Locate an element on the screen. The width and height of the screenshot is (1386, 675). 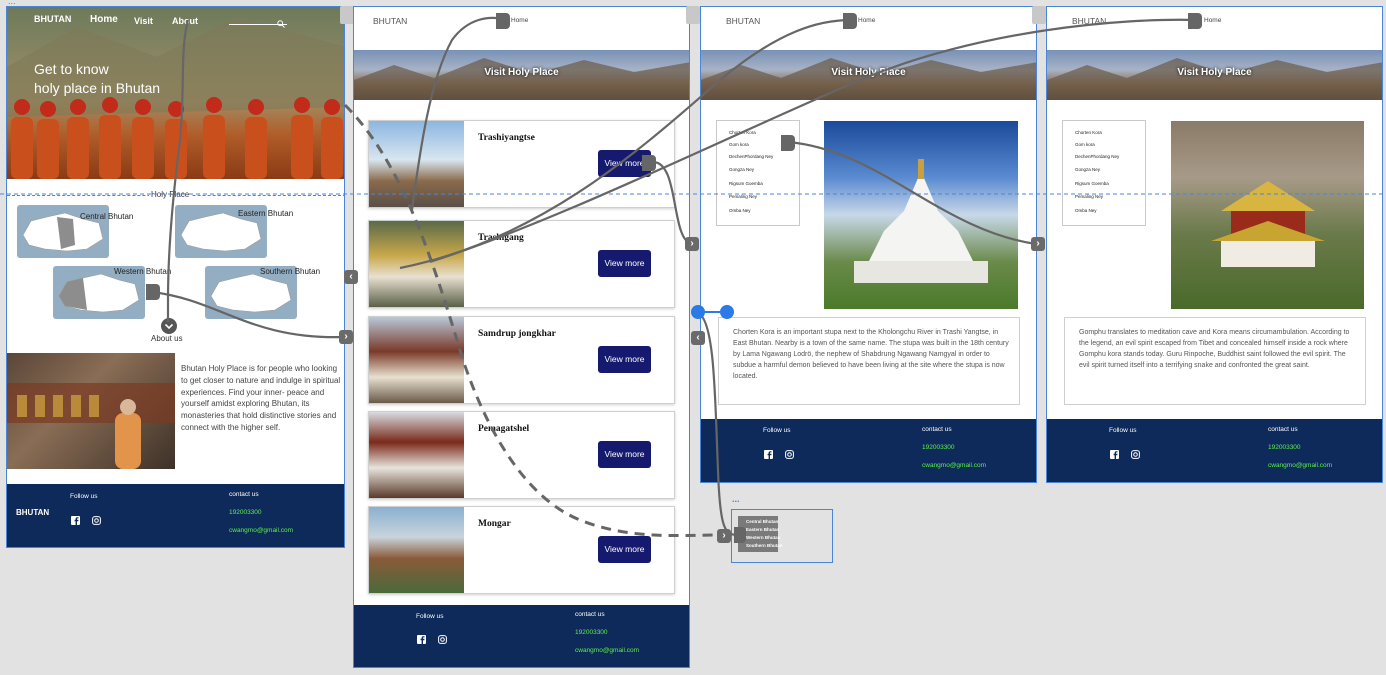
footer-brand: BHUTAN is located at coordinates (33, 512).